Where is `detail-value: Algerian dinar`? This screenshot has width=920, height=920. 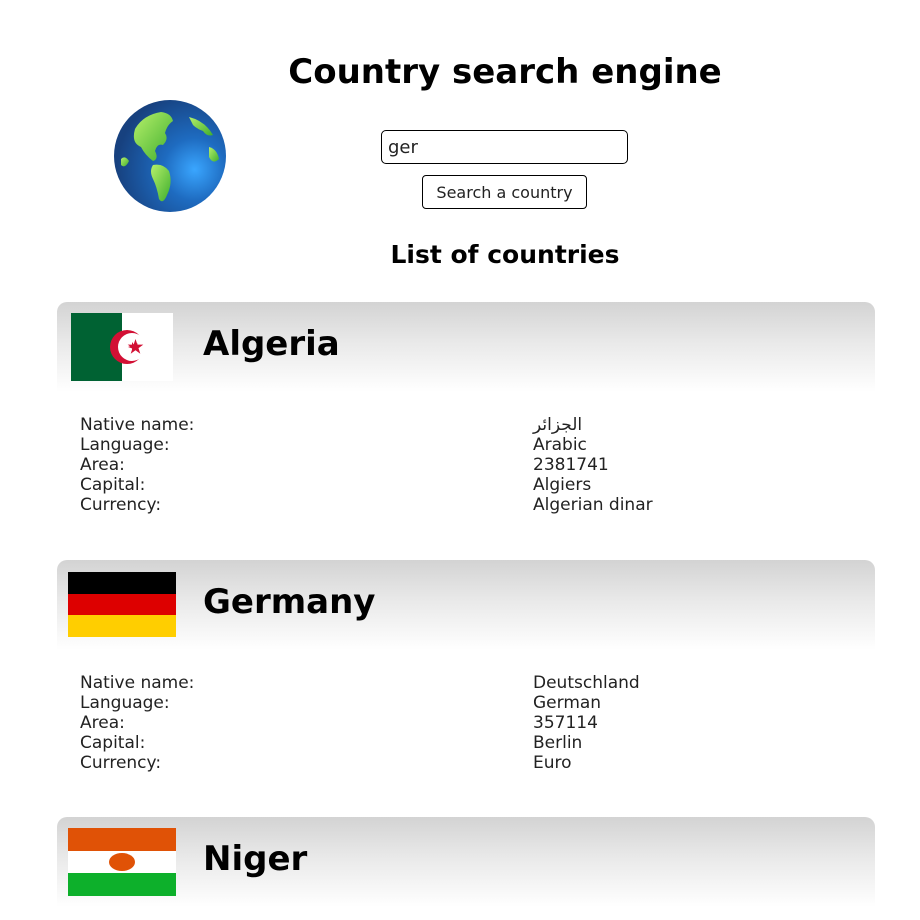 detail-value: Algerian dinar is located at coordinates (593, 505).